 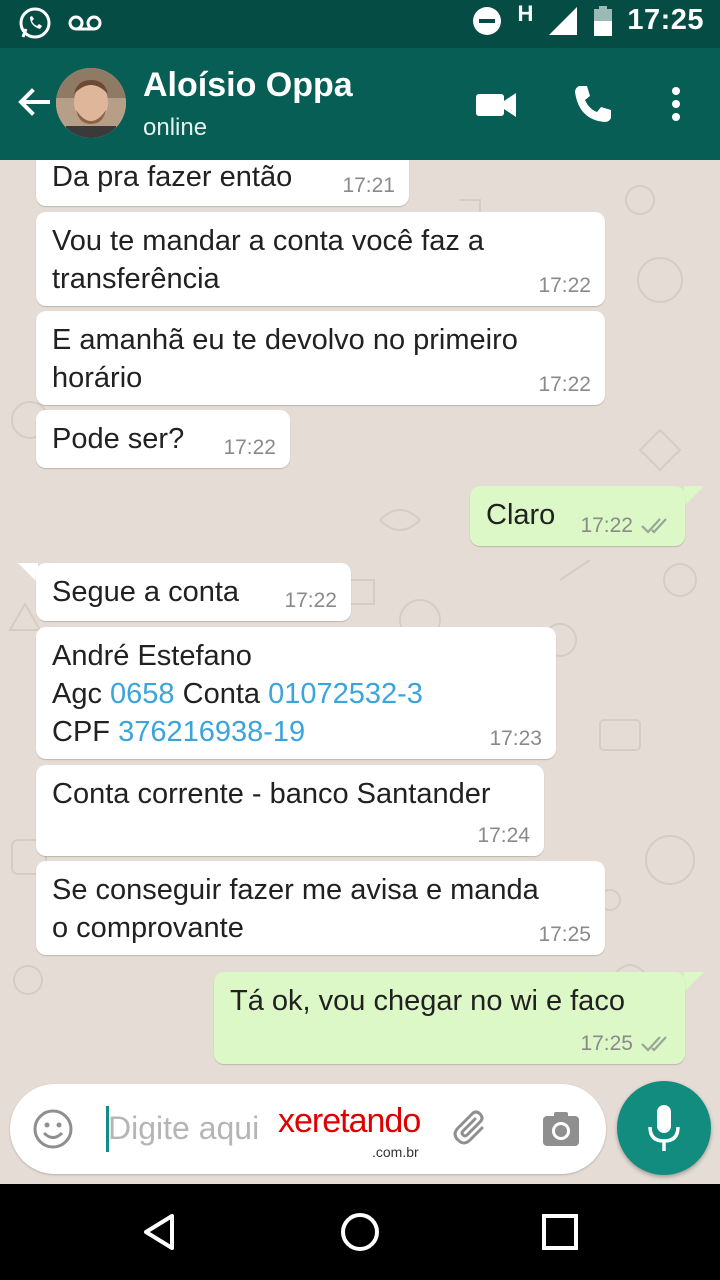 What do you see at coordinates (271, 794) in the screenshot?
I see `message-text: Conta corrente - banco Santander` at bounding box center [271, 794].